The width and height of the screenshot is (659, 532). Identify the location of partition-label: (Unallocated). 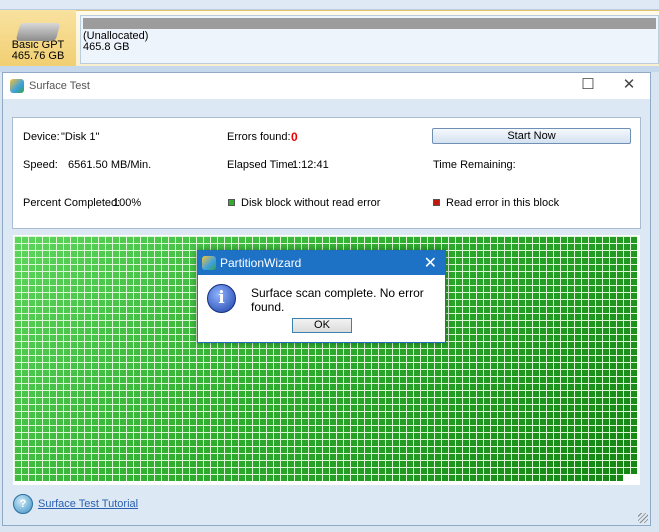
(116, 36).